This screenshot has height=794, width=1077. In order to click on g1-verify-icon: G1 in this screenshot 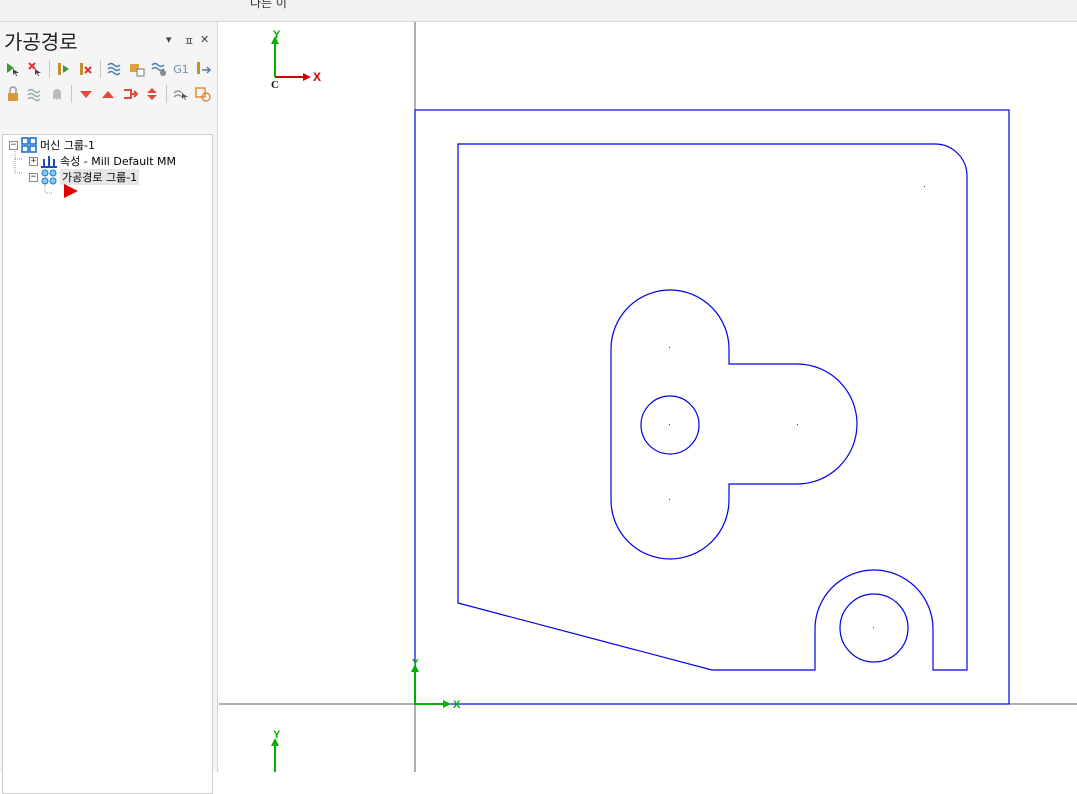, I will do `click(181, 69)`.